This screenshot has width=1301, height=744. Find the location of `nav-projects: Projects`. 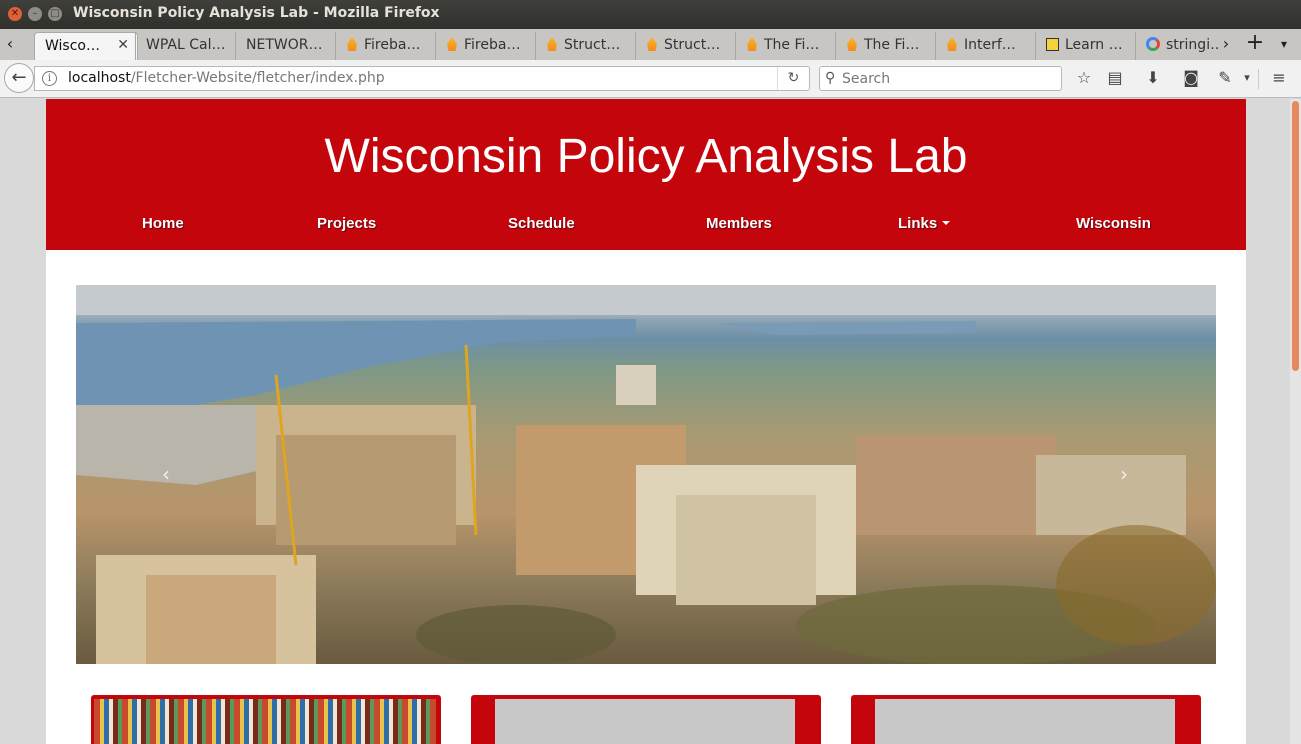

nav-projects: Projects is located at coordinates (346, 223).